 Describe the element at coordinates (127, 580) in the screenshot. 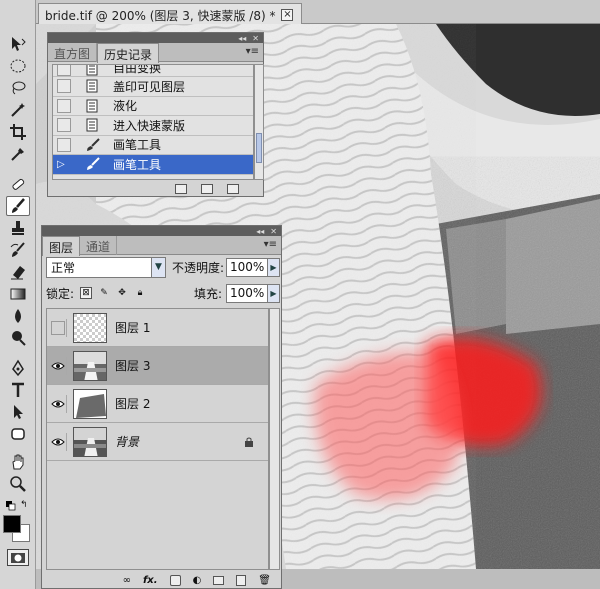

I see `link-icon: ∞` at that location.